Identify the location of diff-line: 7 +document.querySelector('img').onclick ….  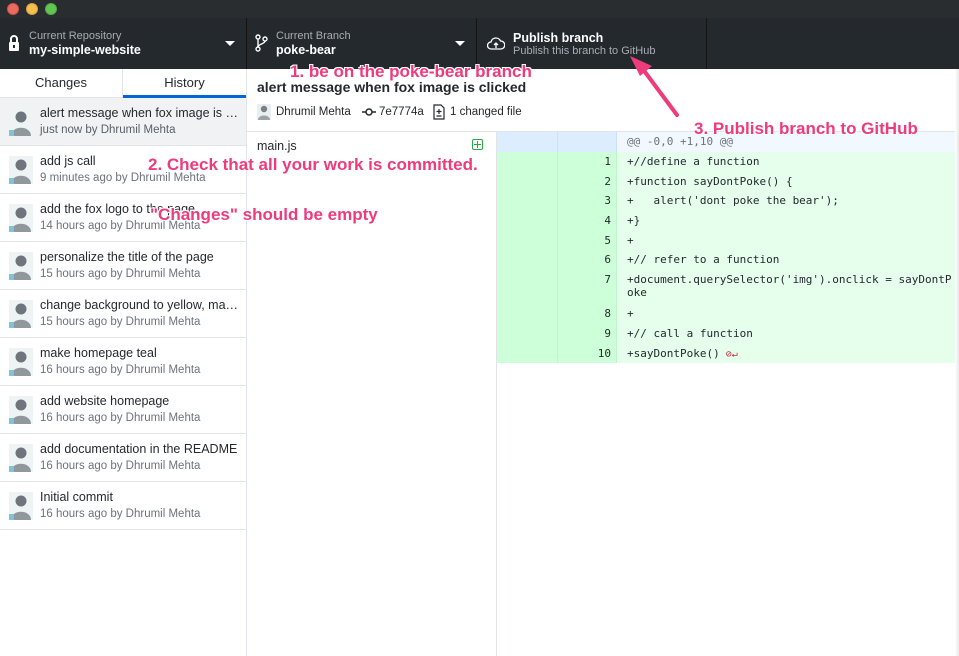
(728, 287).